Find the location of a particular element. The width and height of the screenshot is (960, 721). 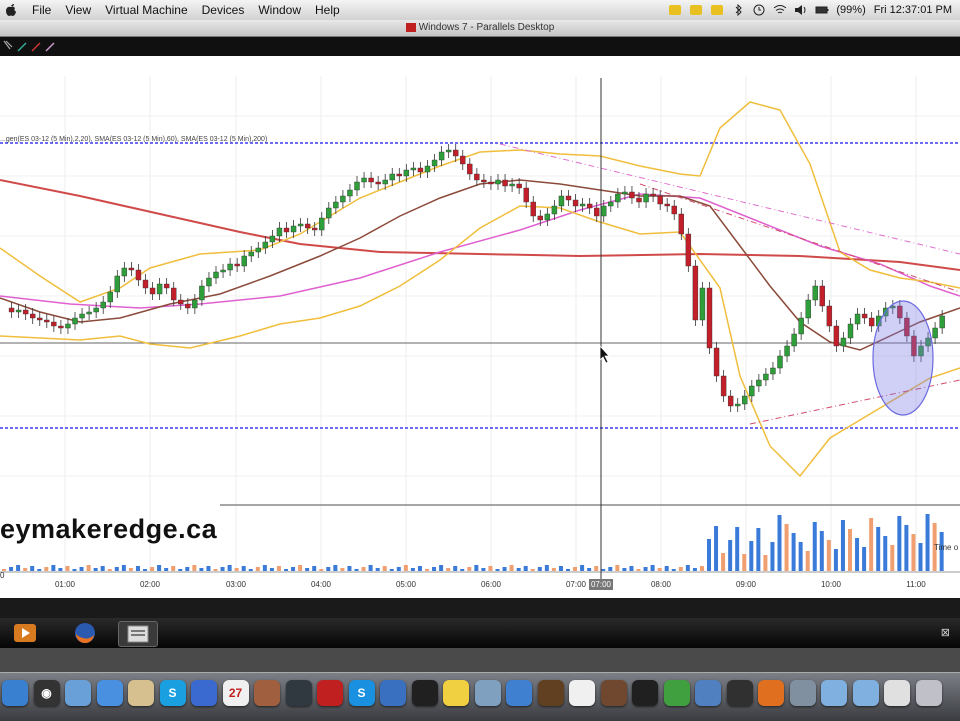

dashboard-icon: ◉ is located at coordinates (46, 693).